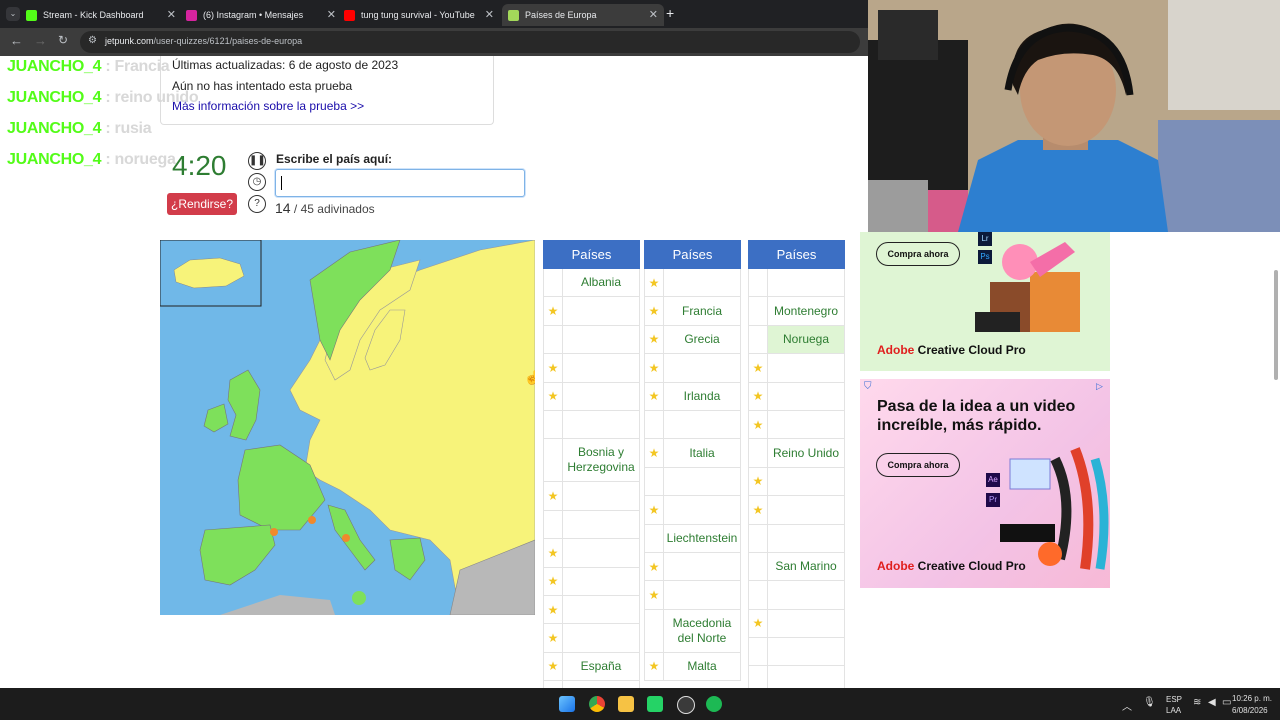 The width and height of the screenshot is (1280, 720). What do you see at coordinates (714, 704) in the screenshot?
I see `spotify-icon` at bounding box center [714, 704].